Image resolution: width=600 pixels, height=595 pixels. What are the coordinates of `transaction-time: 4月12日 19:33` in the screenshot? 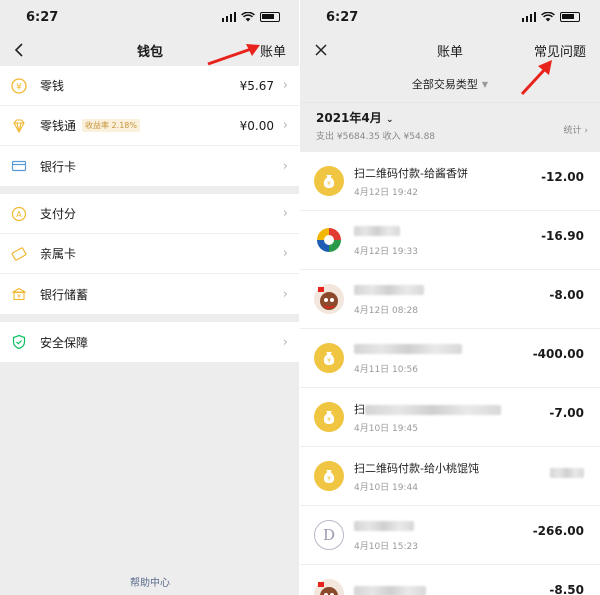 It's located at (386, 251).